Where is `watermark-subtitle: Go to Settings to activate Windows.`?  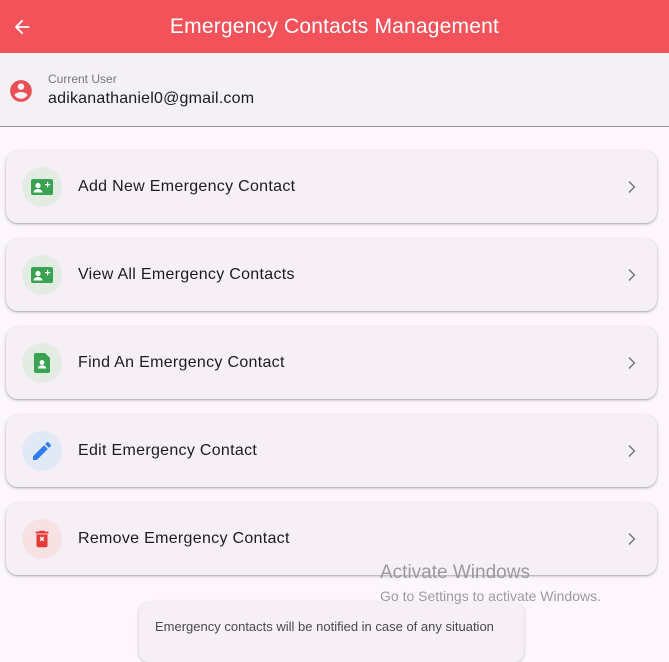
watermark-subtitle: Go to Settings to activate Windows. is located at coordinates (490, 596).